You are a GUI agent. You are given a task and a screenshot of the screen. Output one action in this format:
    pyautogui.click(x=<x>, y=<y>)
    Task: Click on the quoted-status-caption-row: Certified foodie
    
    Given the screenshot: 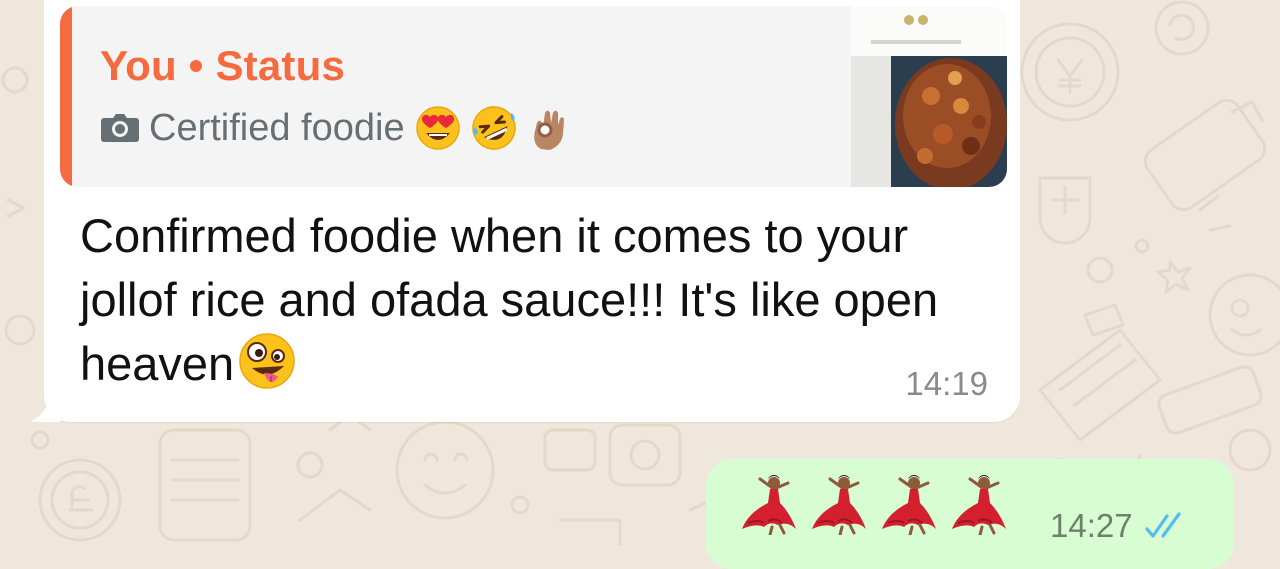 What is the action you would take?
    pyautogui.click(x=336, y=128)
    